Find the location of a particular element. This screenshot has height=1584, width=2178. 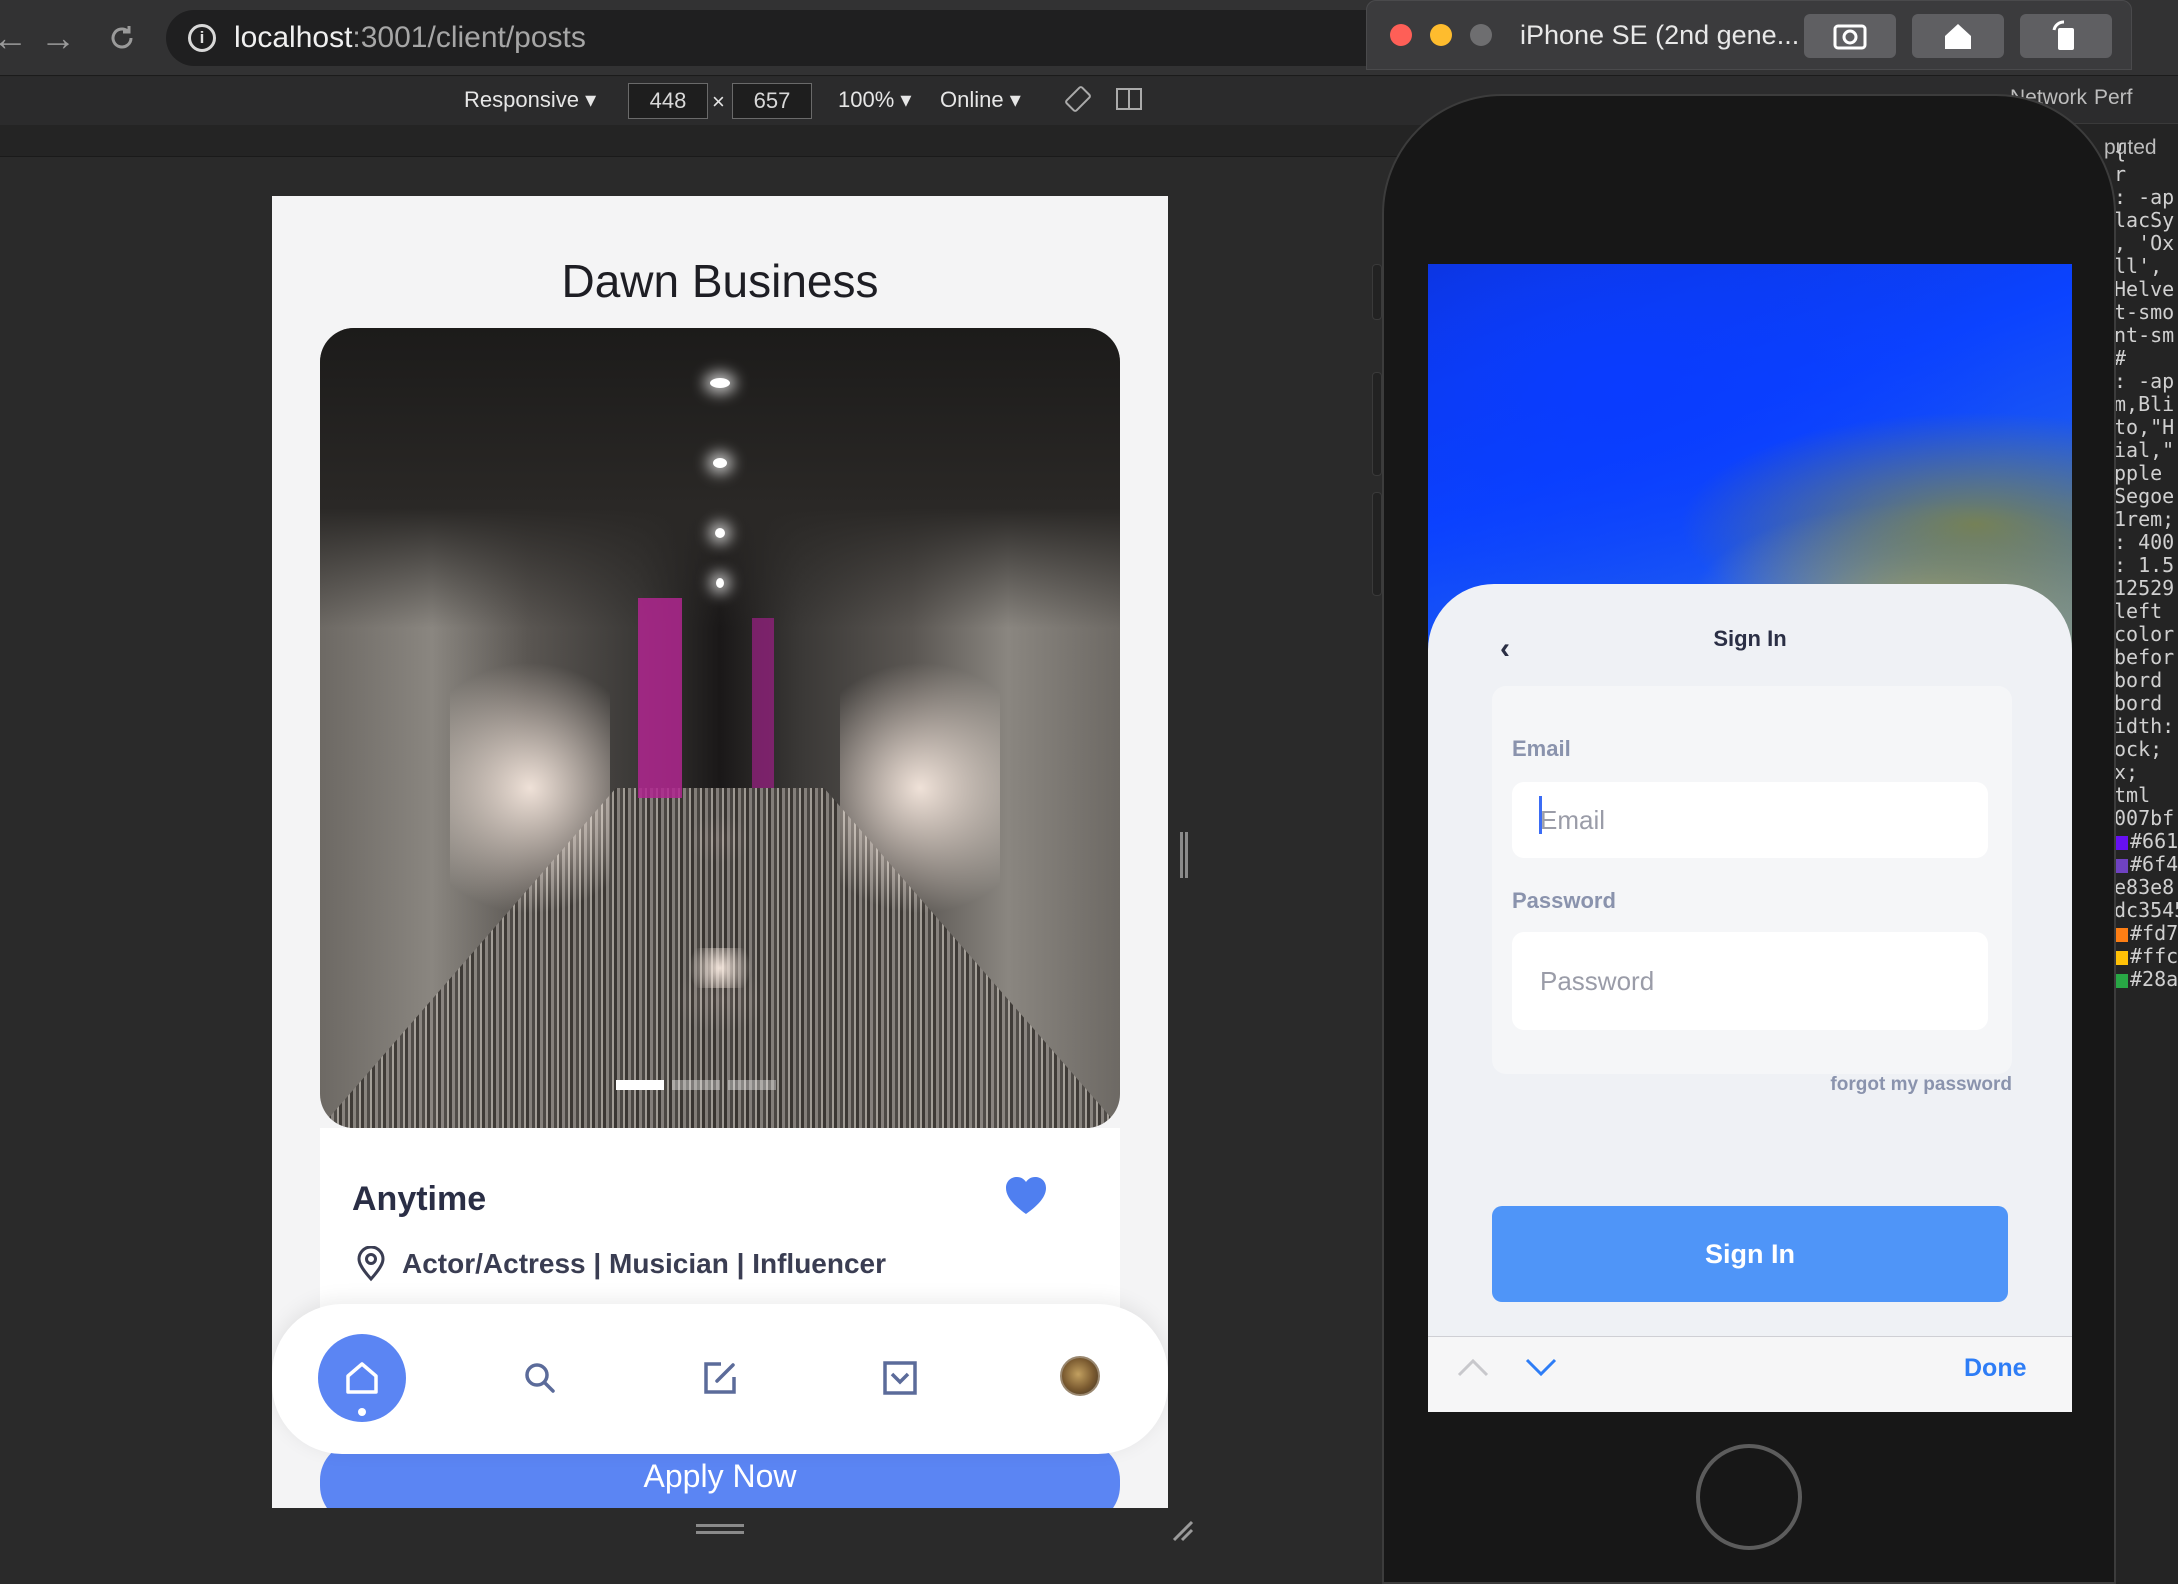

code-line: tml is located at coordinates (2132, 795).